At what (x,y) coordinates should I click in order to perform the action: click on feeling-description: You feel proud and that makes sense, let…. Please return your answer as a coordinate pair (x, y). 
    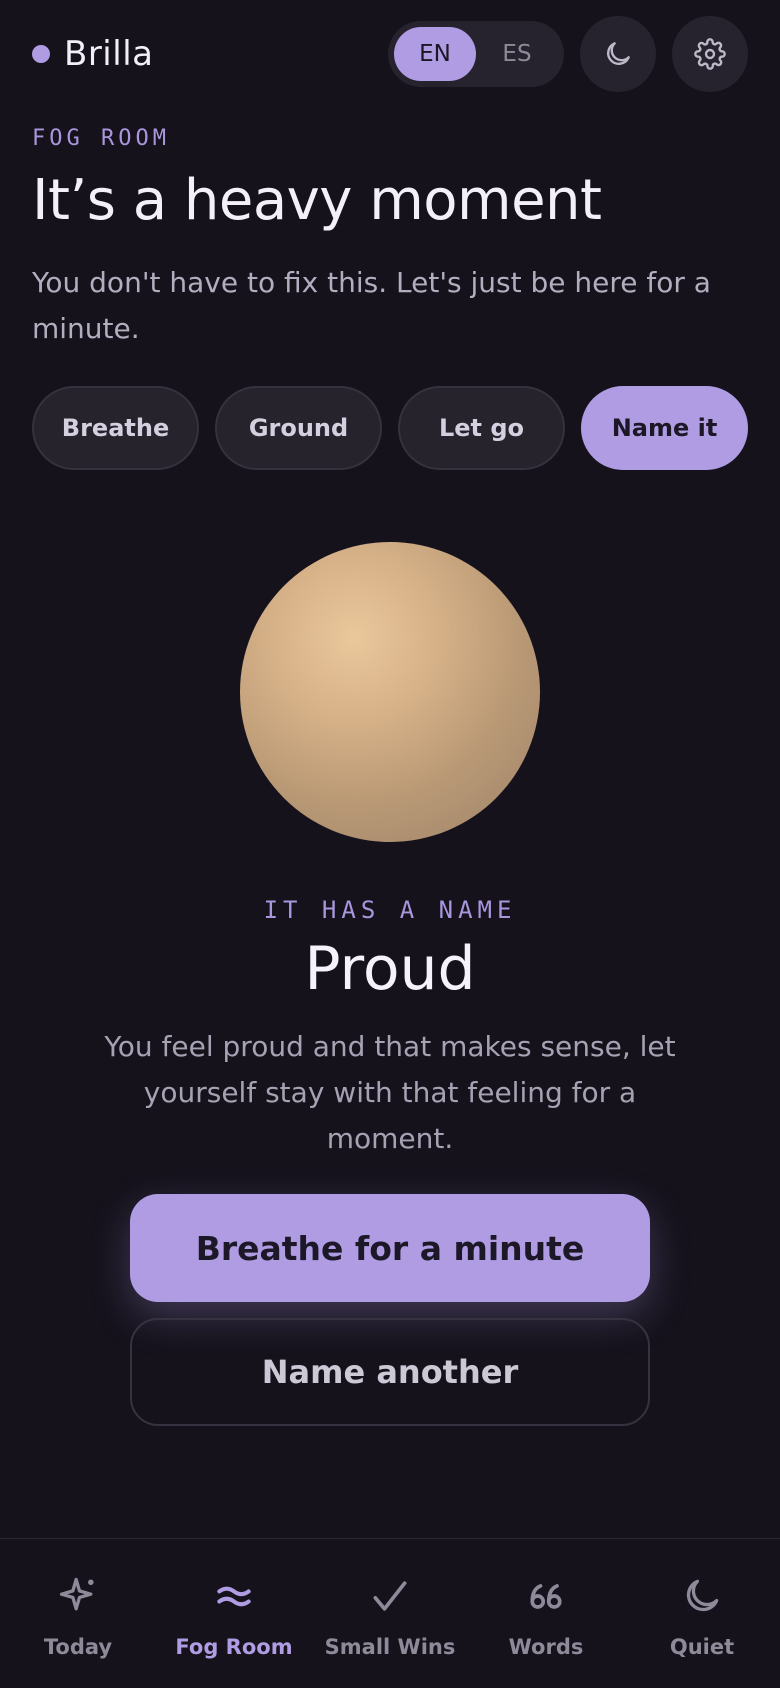
    Looking at the image, I should click on (390, 1092).